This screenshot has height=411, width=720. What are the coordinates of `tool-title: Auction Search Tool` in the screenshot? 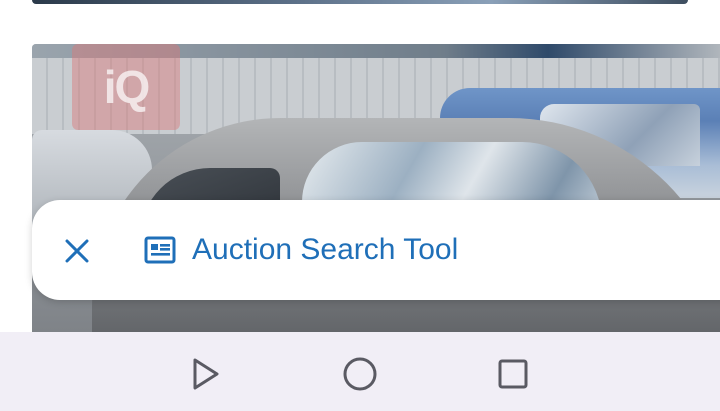 It's located at (325, 249).